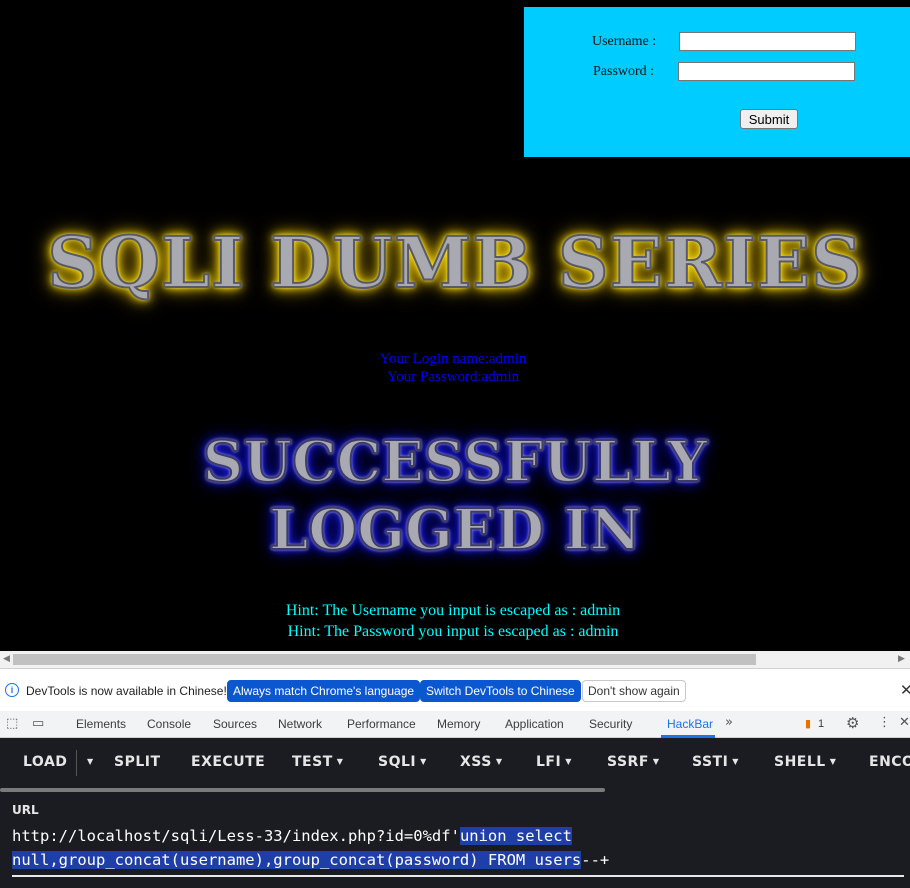 This screenshot has height=888, width=910. Describe the element at coordinates (302, 790) in the screenshot. I see `hackbar-toolbar-scrollbar` at that location.